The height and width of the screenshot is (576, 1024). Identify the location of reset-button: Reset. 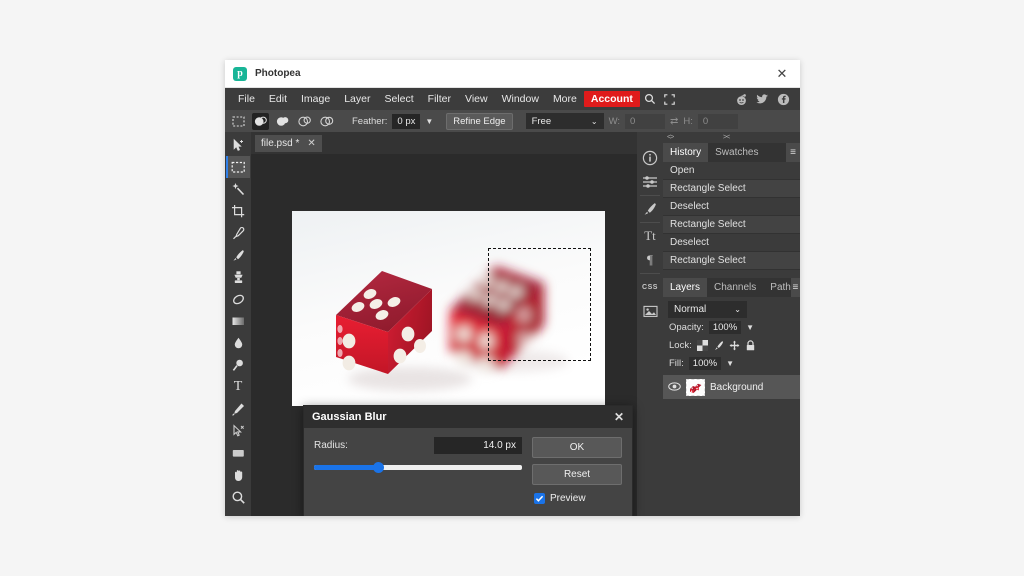
(577, 474).